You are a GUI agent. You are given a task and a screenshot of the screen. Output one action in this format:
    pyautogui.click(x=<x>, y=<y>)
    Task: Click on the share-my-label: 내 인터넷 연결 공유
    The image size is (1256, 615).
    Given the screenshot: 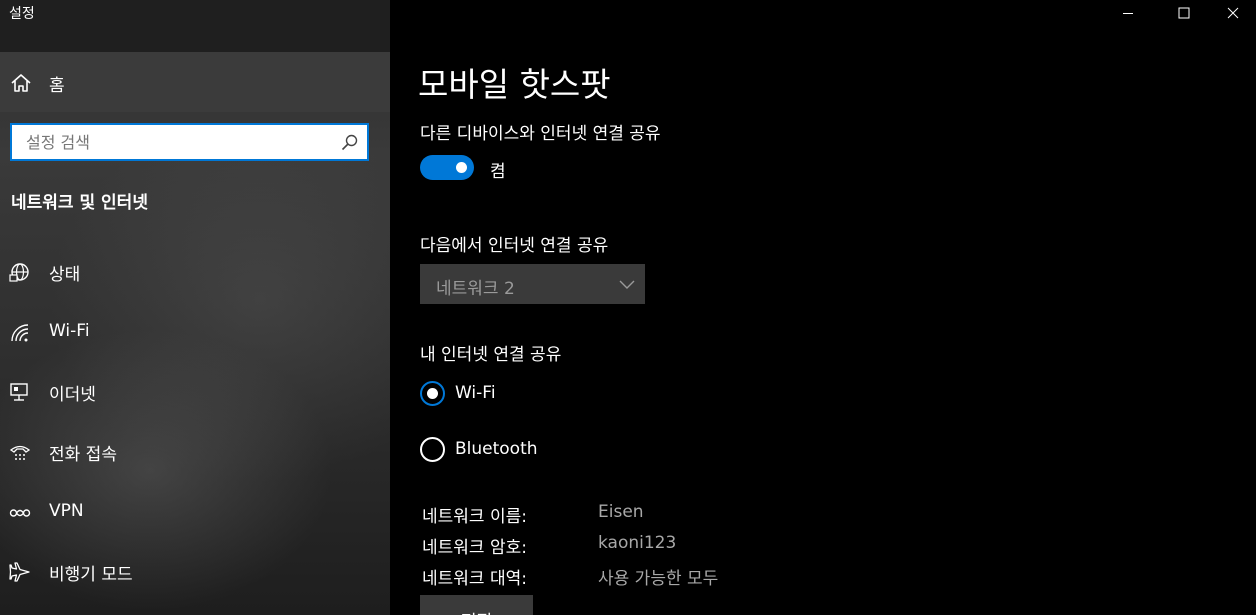 What is the action you would take?
    pyautogui.click(x=491, y=355)
    